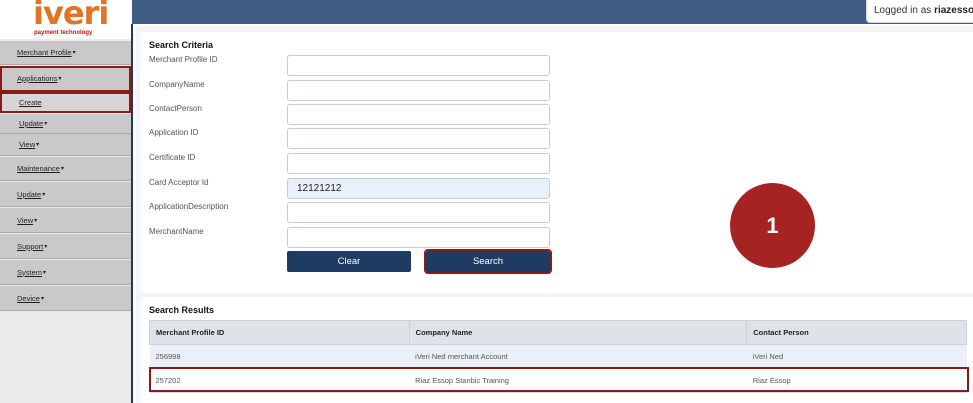 The image size is (973, 403). What do you see at coordinates (418, 65) in the screenshot?
I see `merchant-profile-id-input` at bounding box center [418, 65].